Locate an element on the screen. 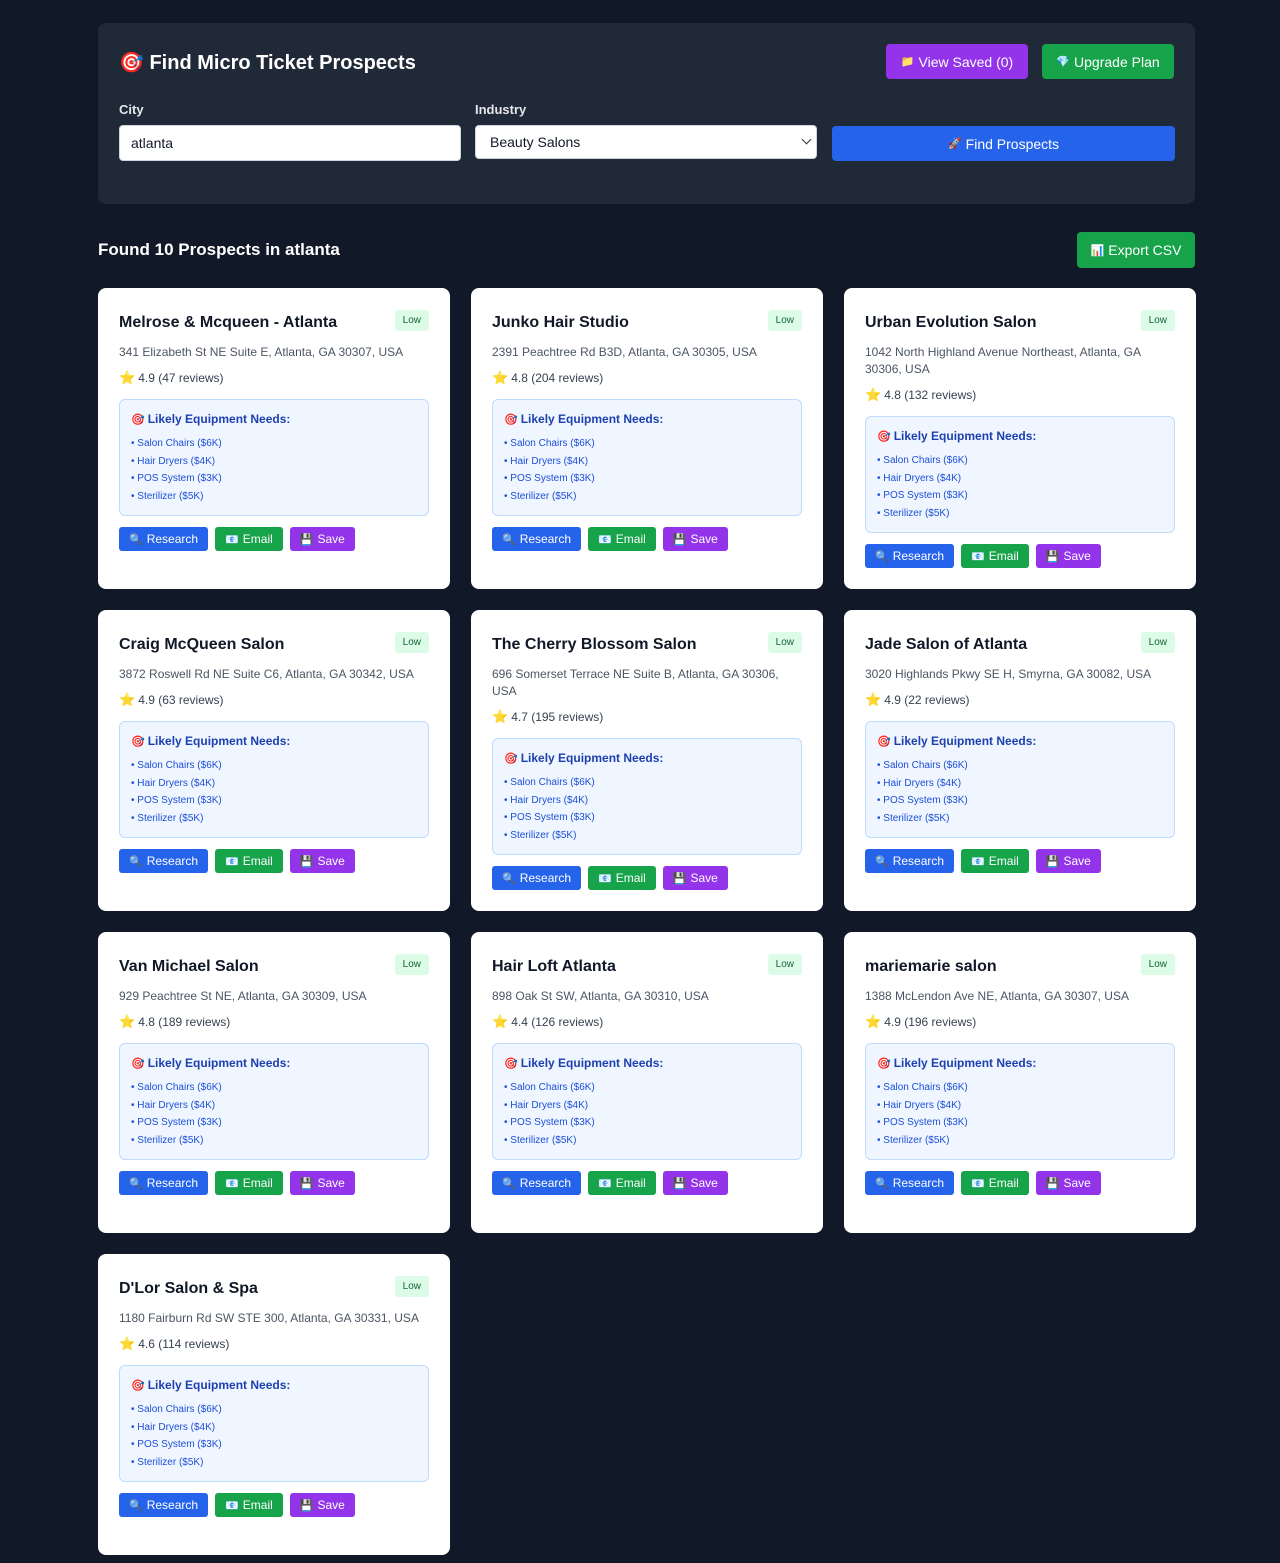 The width and height of the screenshot is (1280, 1563). priority-badge: Low is located at coordinates (411, 1286).